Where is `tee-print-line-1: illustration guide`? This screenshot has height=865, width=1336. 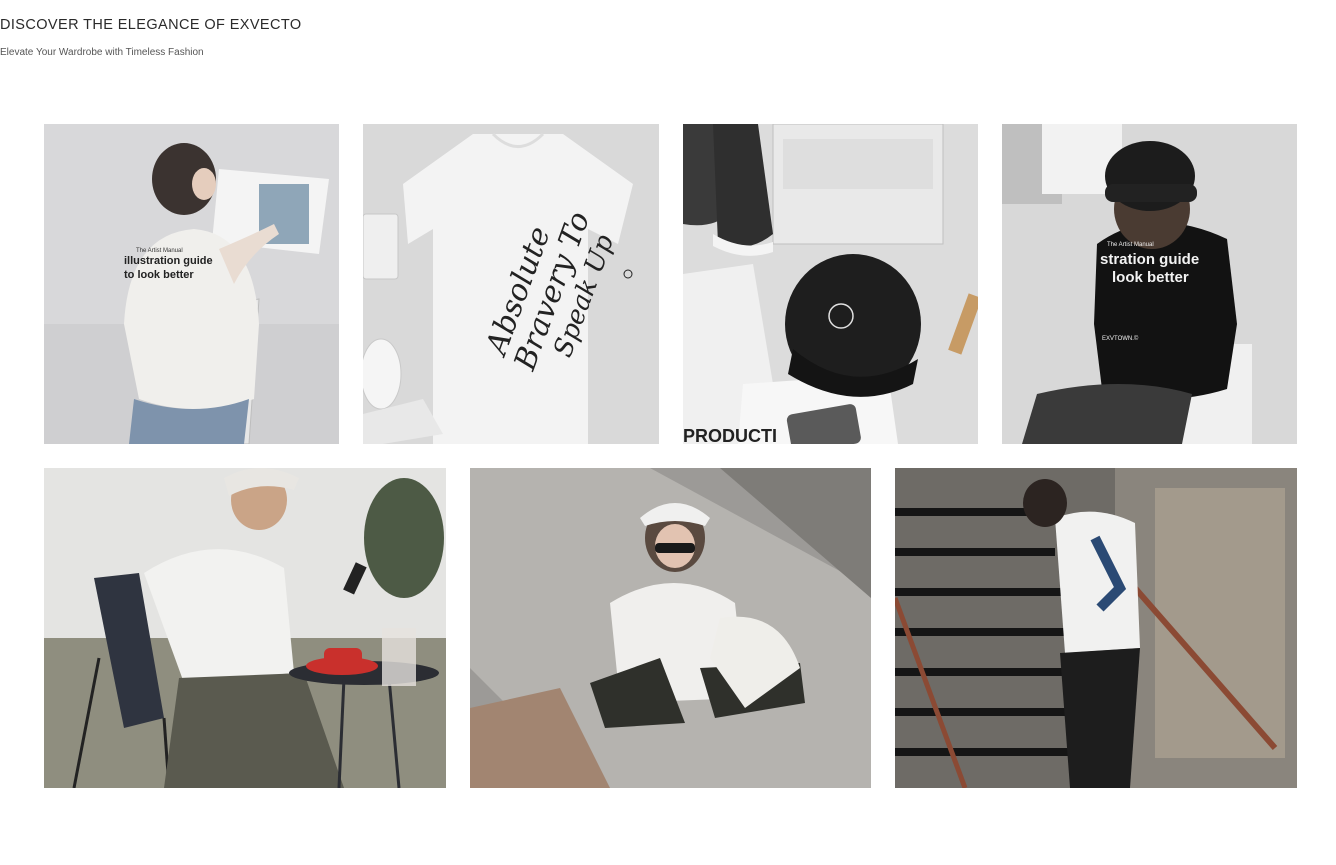
tee-print-line-1: illustration guide is located at coordinates (168, 261).